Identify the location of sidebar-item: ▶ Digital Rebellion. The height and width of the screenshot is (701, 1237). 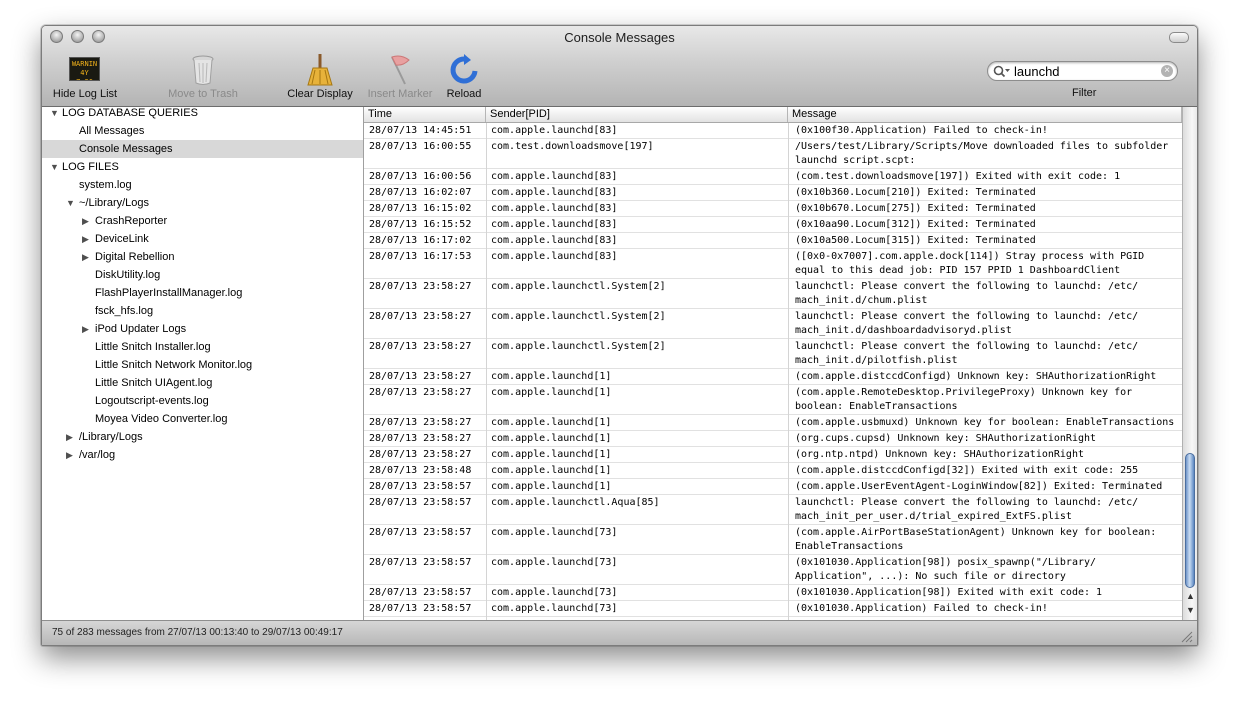
(202, 257).